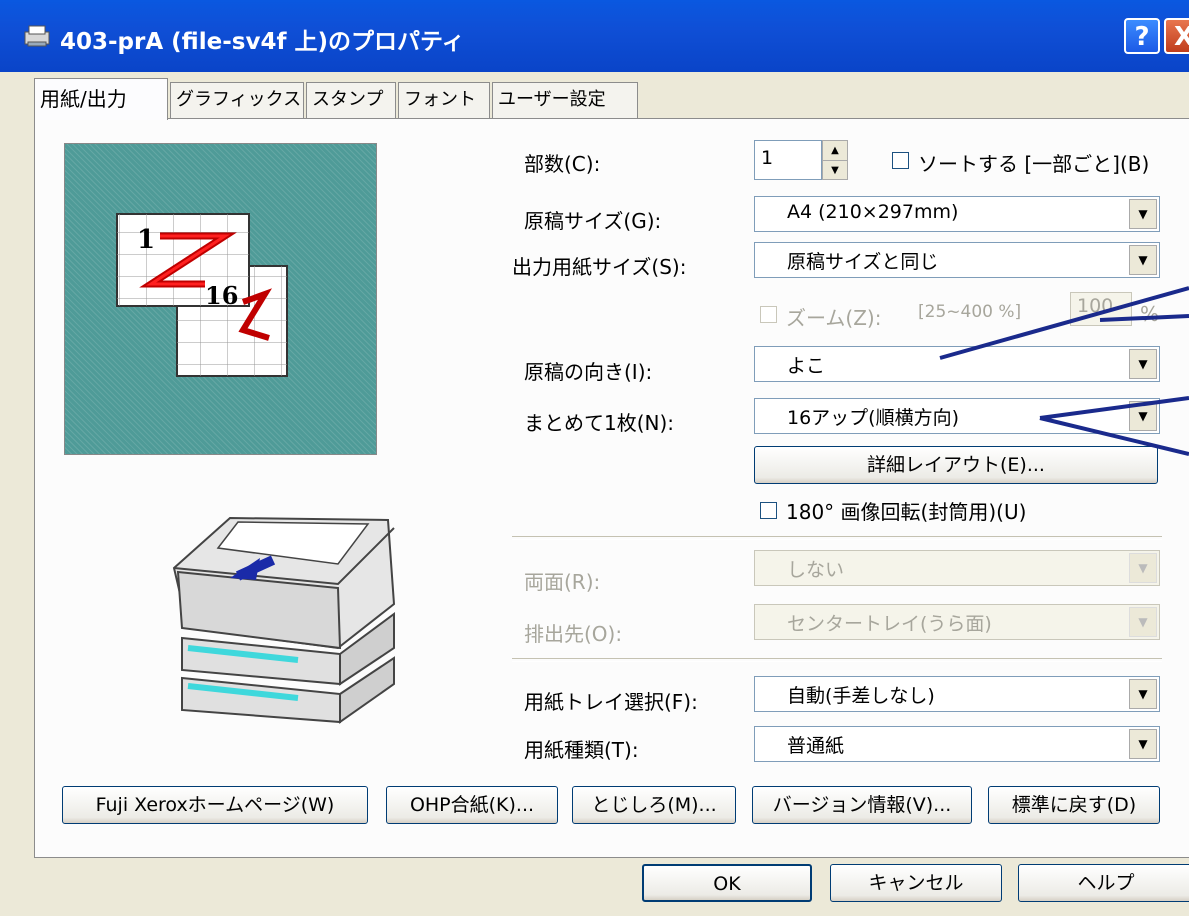 The image size is (1189, 916). What do you see at coordinates (444, 100) in the screenshot?
I see `tab-font: フォント` at bounding box center [444, 100].